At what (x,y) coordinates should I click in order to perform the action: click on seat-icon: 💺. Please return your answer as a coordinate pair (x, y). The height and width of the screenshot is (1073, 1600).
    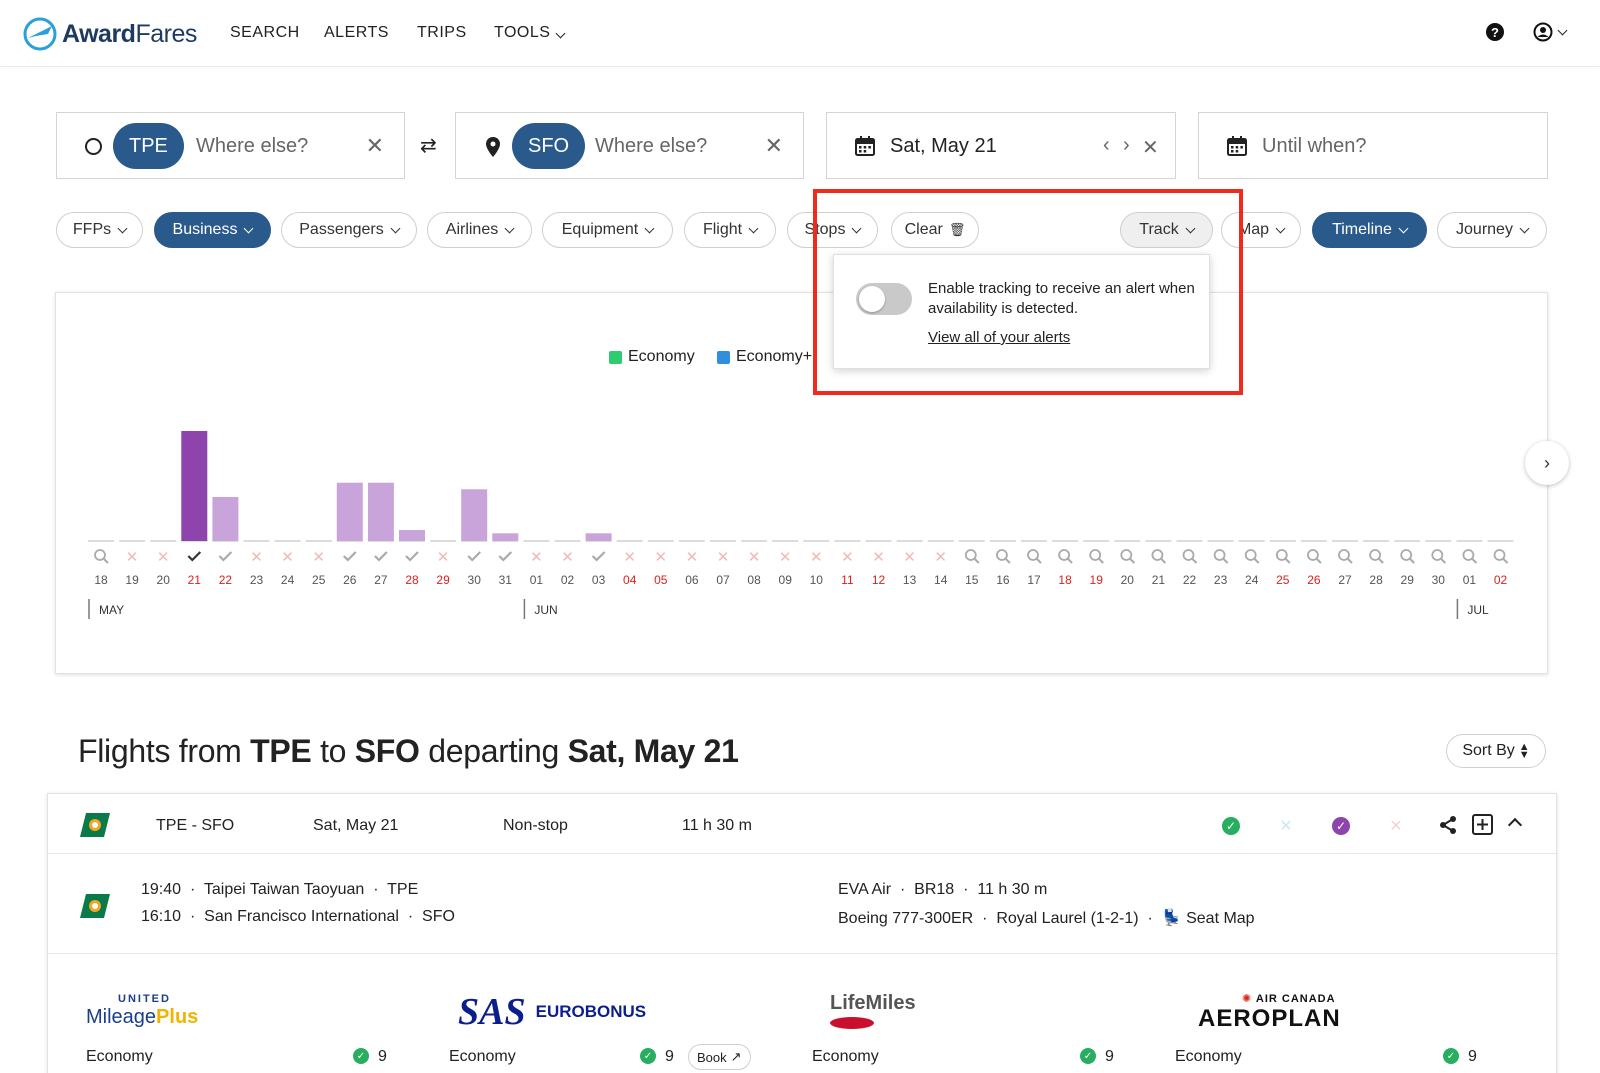
    Looking at the image, I should click on (1171, 918).